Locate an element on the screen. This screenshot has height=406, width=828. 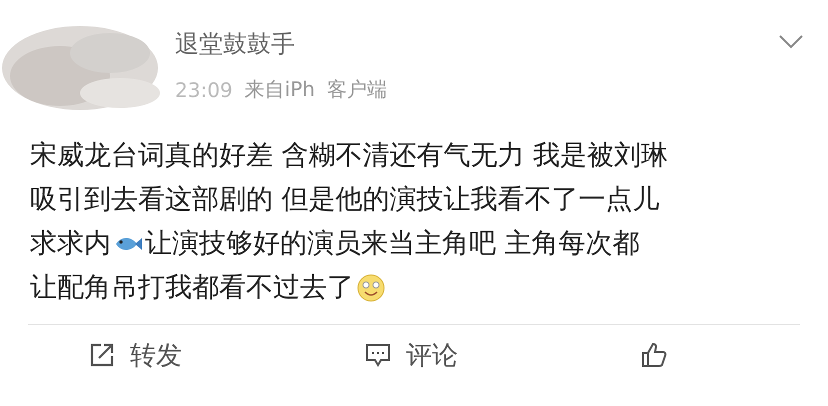
username: 退堂鼓鼓手 is located at coordinates (281, 44).